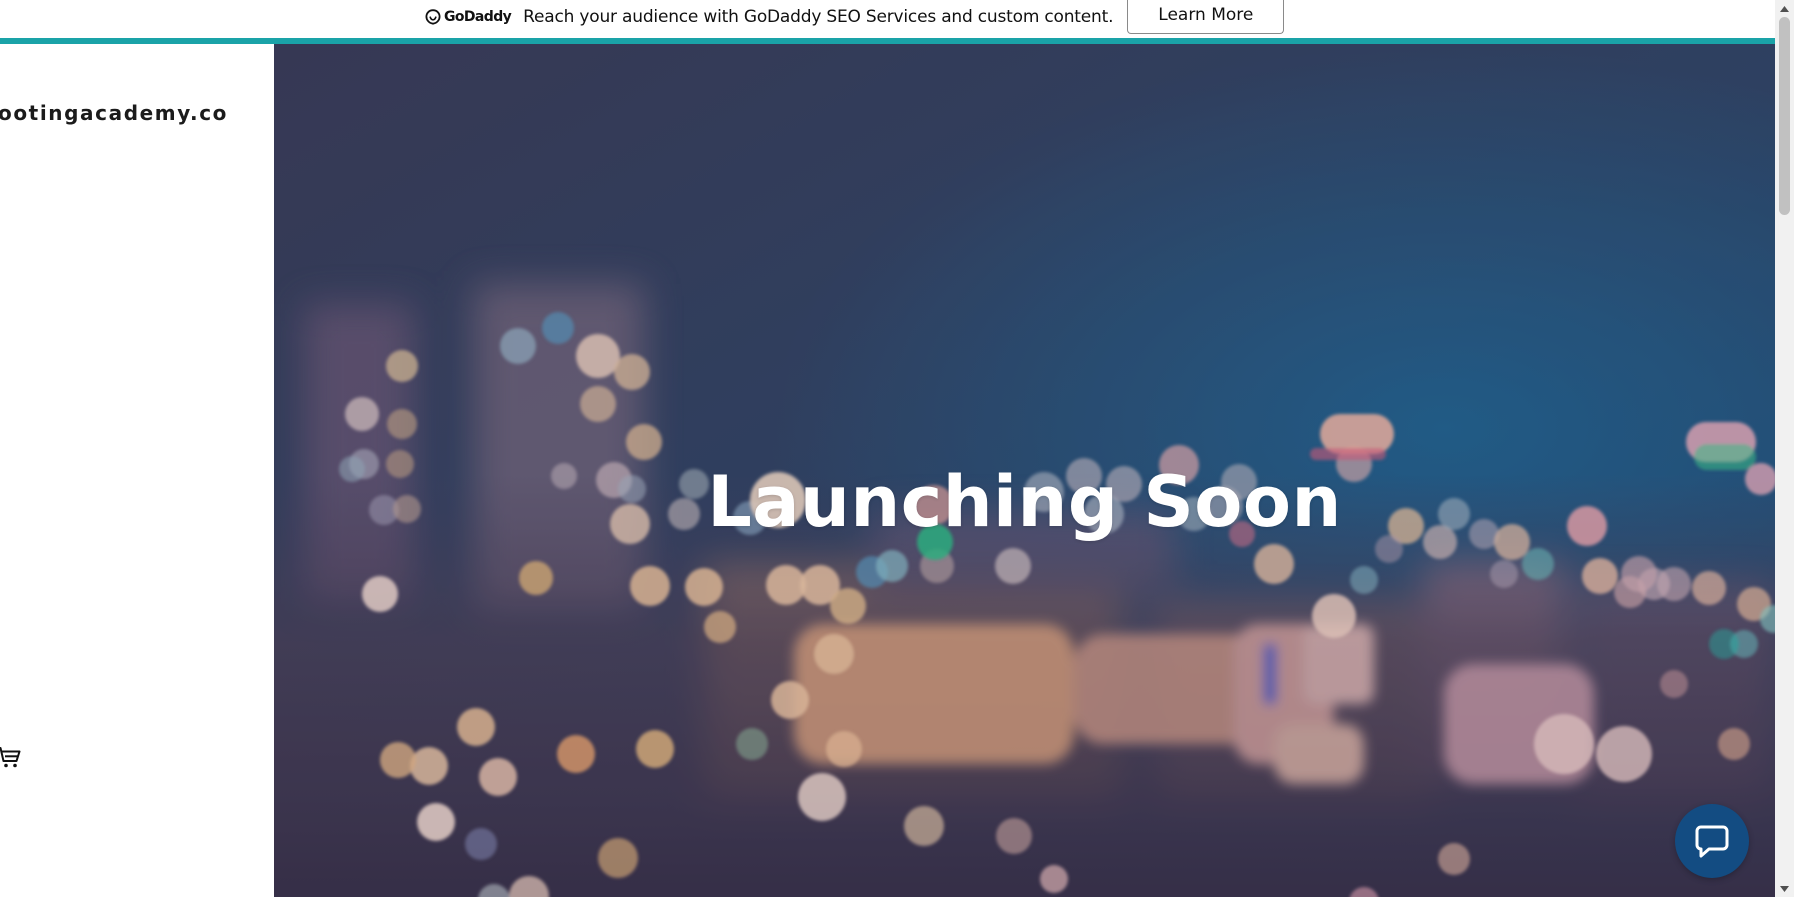 This screenshot has width=1794, height=897. I want to click on godaddy-logo: GoDaddy, so click(468, 17).